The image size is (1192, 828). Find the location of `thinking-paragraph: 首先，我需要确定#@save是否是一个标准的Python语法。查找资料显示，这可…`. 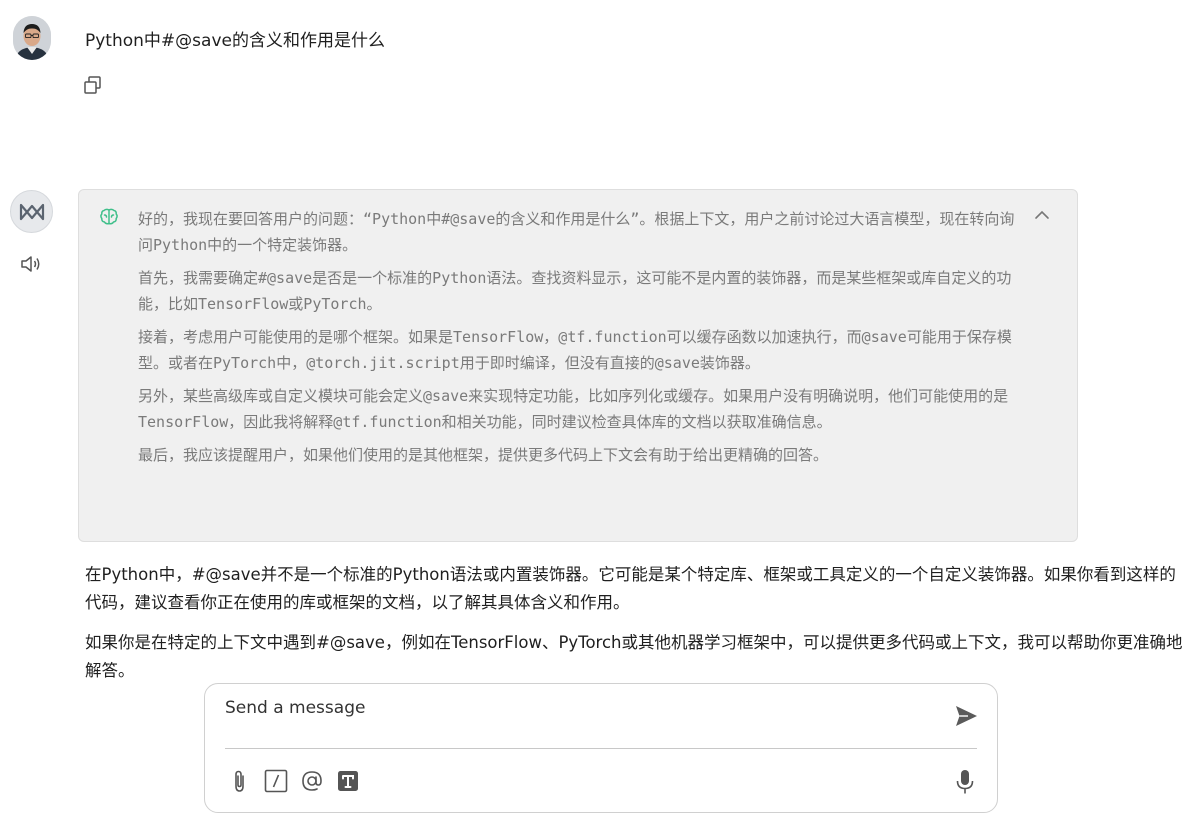

thinking-paragraph: 首先，我需要确定#@save是否是一个标准的Python语法。查找资料显示，这可… is located at coordinates (575, 291).